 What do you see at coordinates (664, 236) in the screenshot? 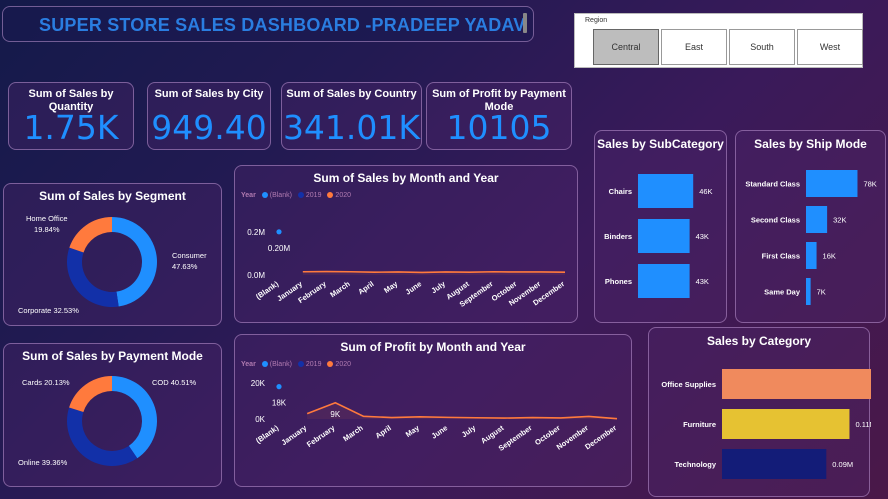
I see `bar-binders` at bounding box center [664, 236].